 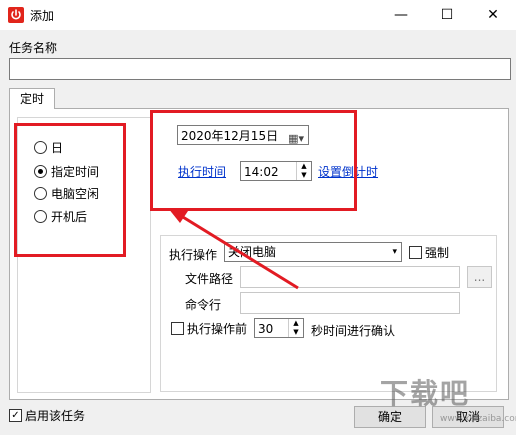 I want to click on enable-task-label: 启用该任务, so click(x=55, y=415).